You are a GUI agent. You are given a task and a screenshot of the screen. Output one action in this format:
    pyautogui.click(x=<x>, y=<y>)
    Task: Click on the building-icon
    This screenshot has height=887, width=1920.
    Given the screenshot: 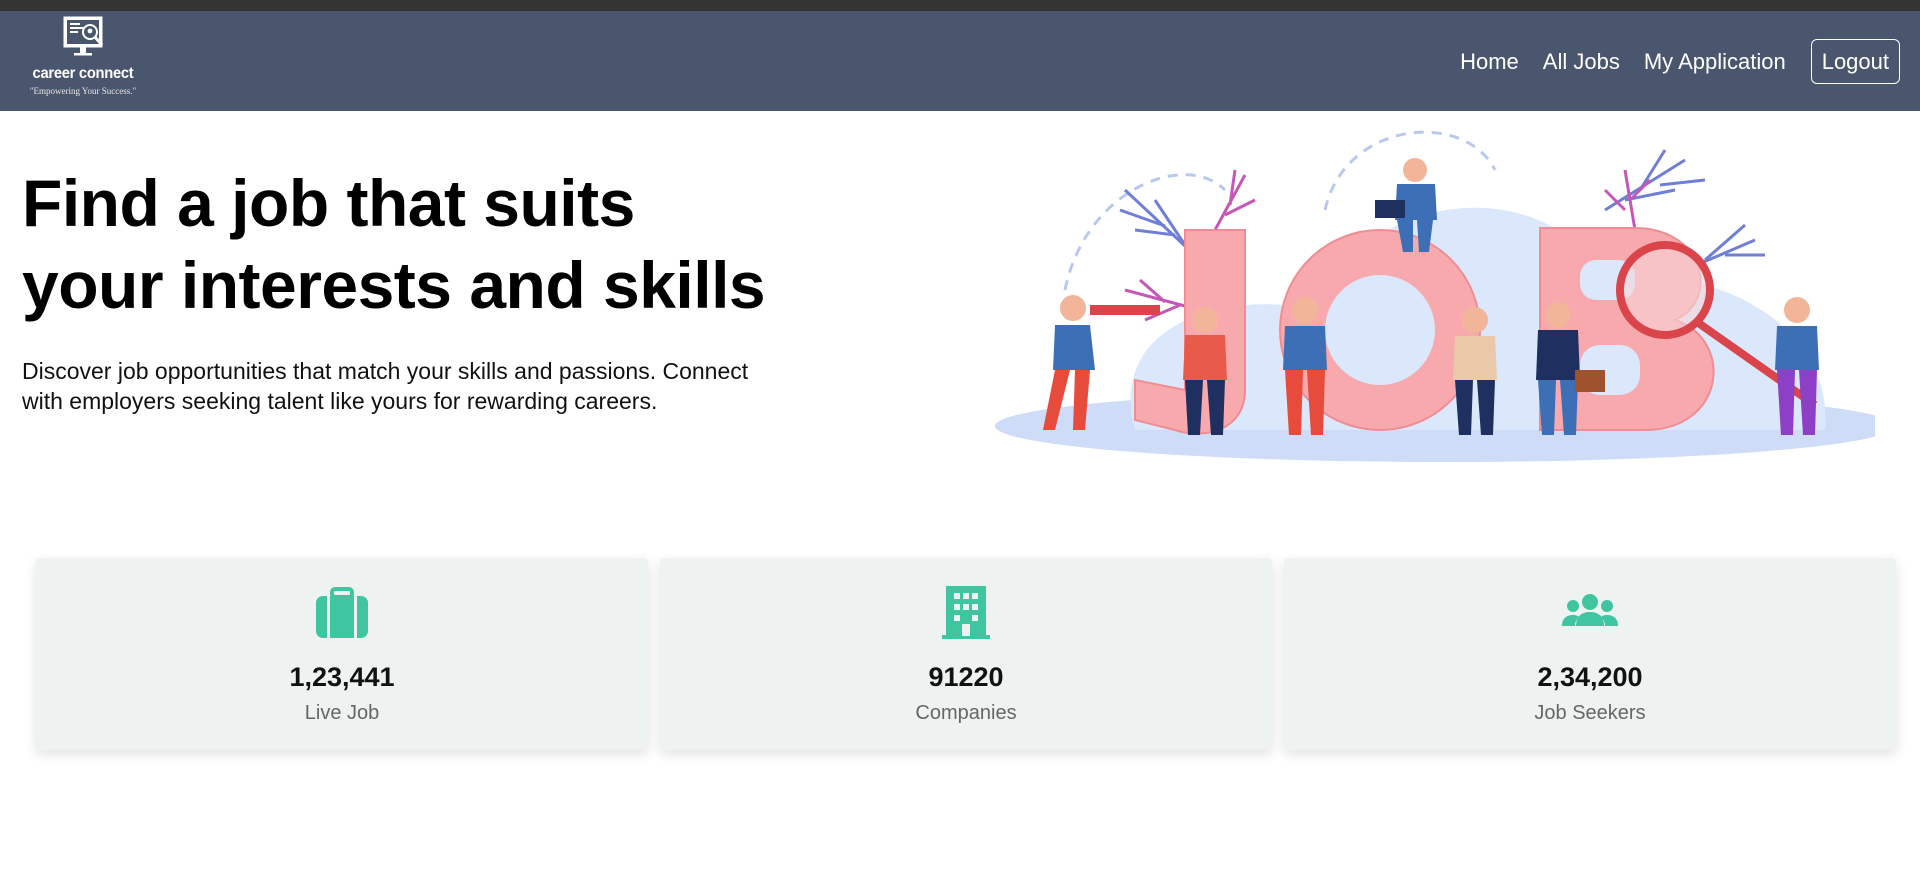 What is the action you would take?
    pyautogui.click(x=966, y=612)
    